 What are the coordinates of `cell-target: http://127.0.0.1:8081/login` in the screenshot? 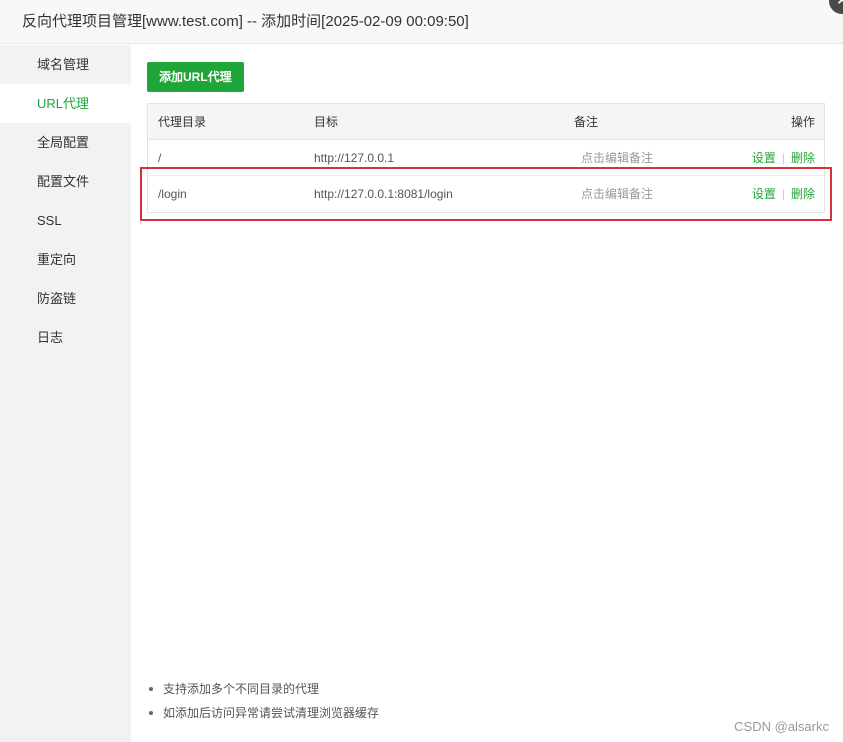 It's located at (383, 194).